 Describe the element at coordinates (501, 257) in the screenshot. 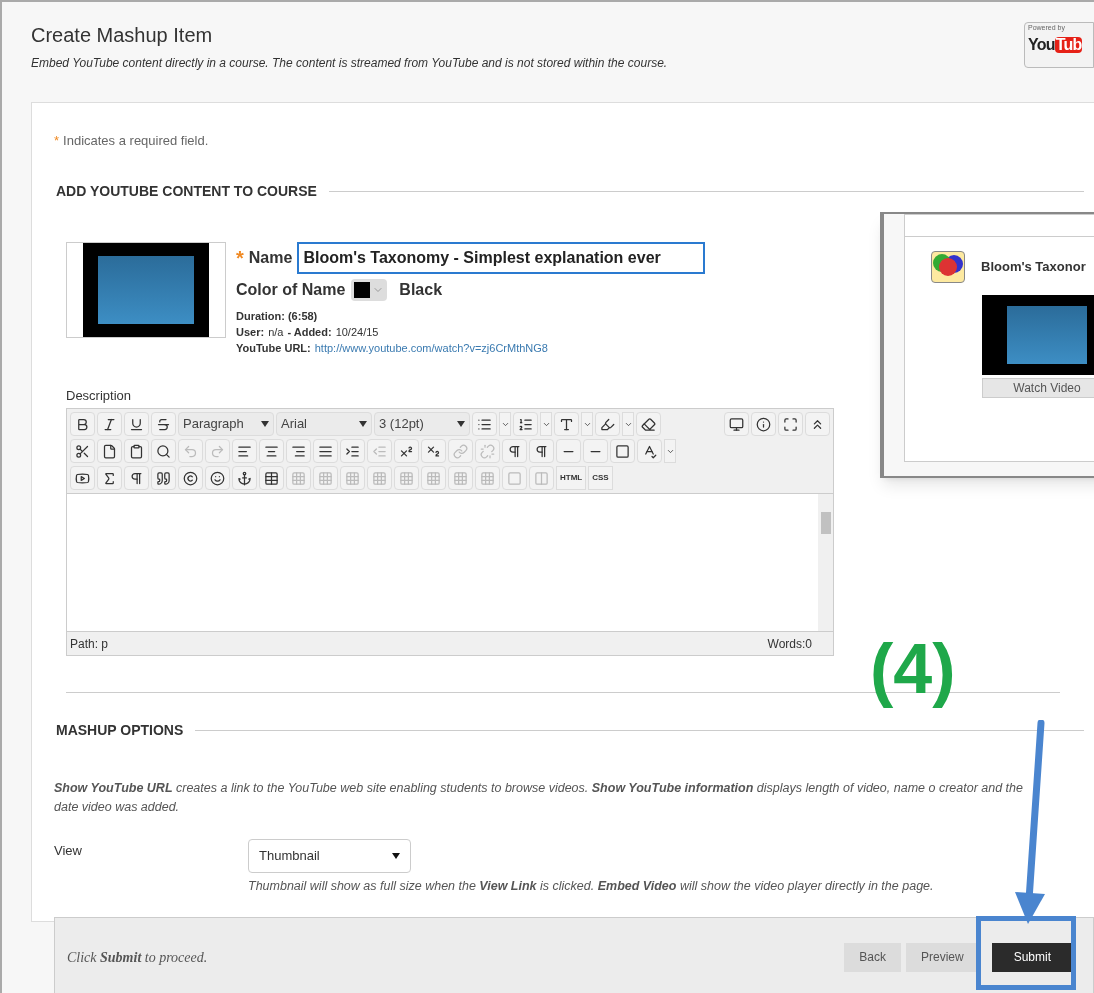

I see `name-input: Bloom's Taxonomy - Simplest explanation ever` at that location.